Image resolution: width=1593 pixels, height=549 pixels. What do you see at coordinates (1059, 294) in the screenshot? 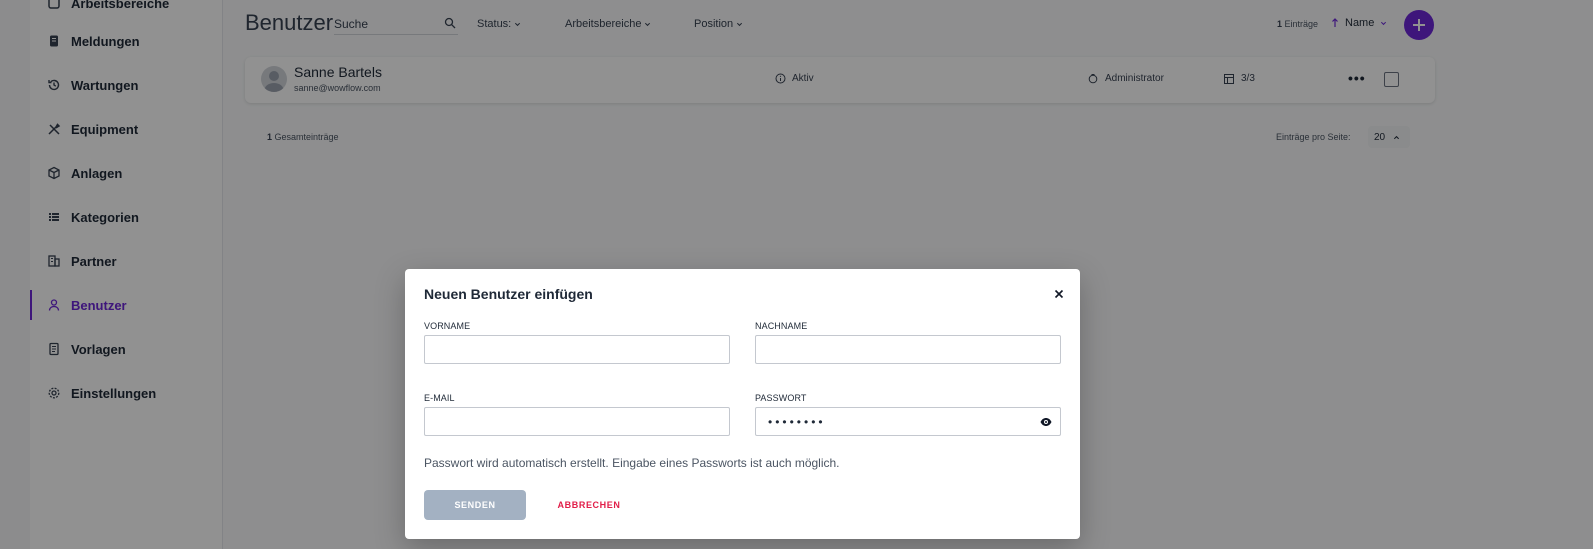
I see `close-icon` at bounding box center [1059, 294].